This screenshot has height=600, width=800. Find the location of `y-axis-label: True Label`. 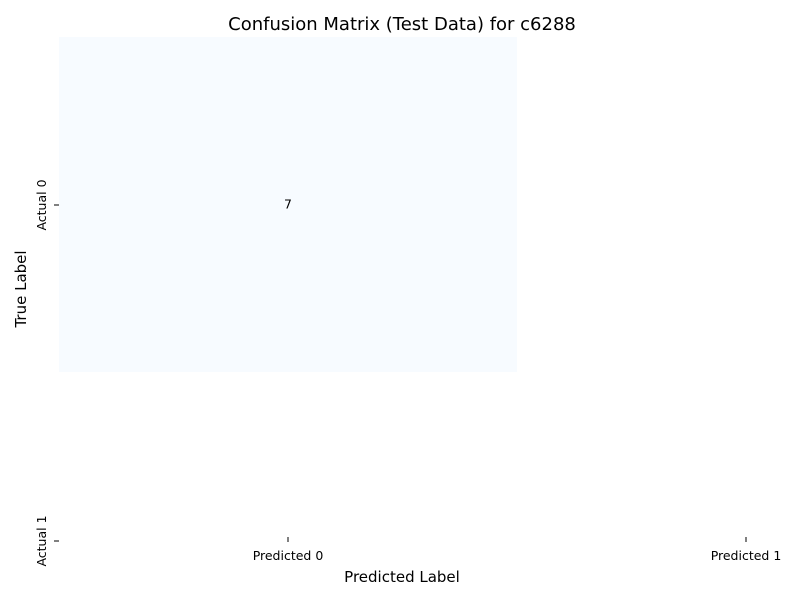

y-axis-label: True Label is located at coordinates (21, 289).